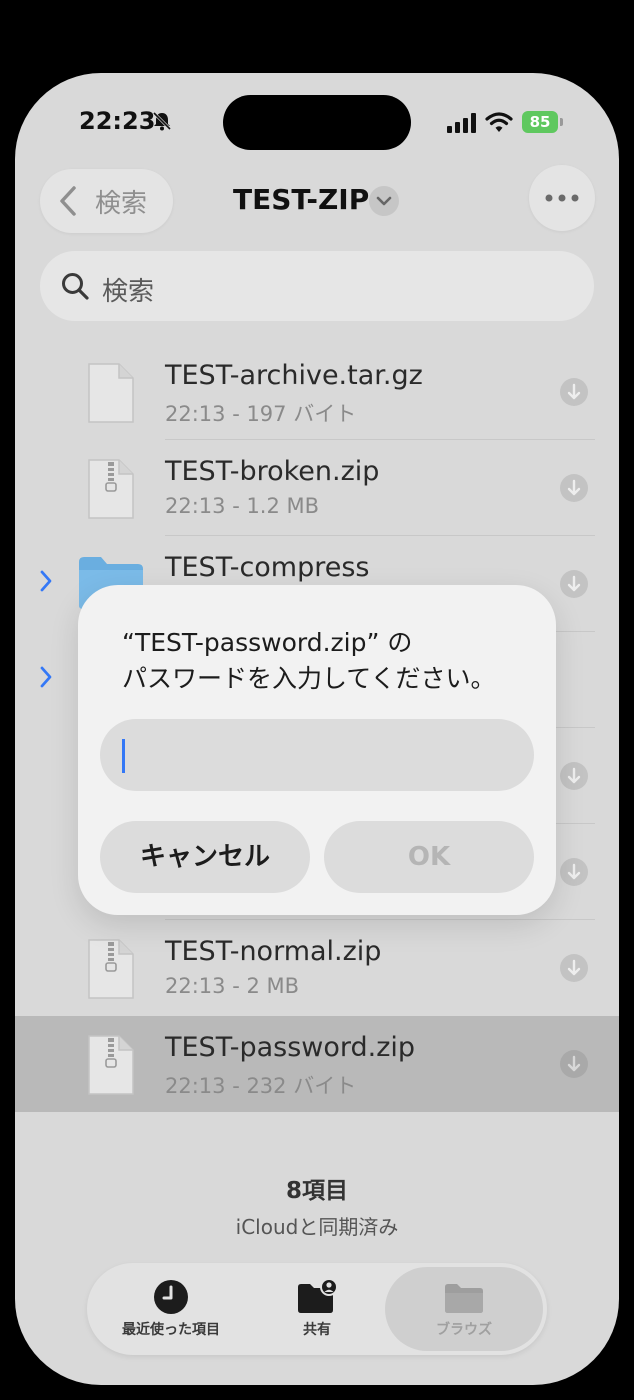 Image resolution: width=634 pixels, height=1400 pixels. I want to click on cancel-button: キャンセル, so click(205, 857).